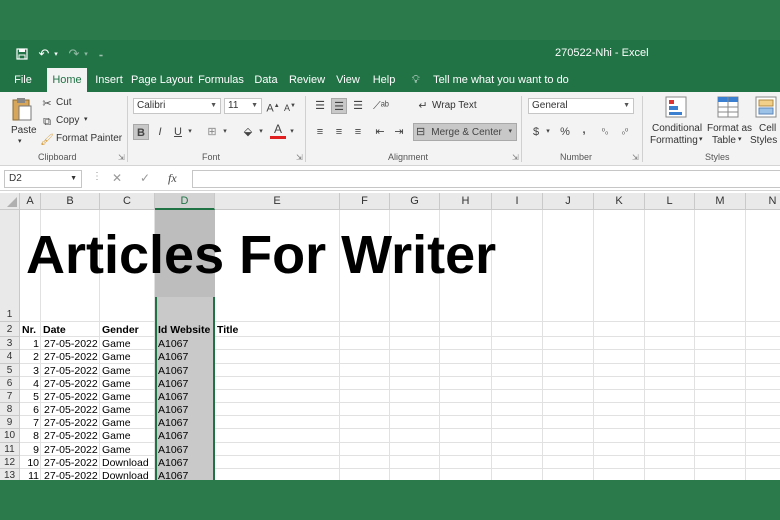 The height and width of the screenshot is (520, 780). What do you see at coordinates (536, 132) in the screenshot?
I see `currency-icon: $` at bounding box center [536, 132].